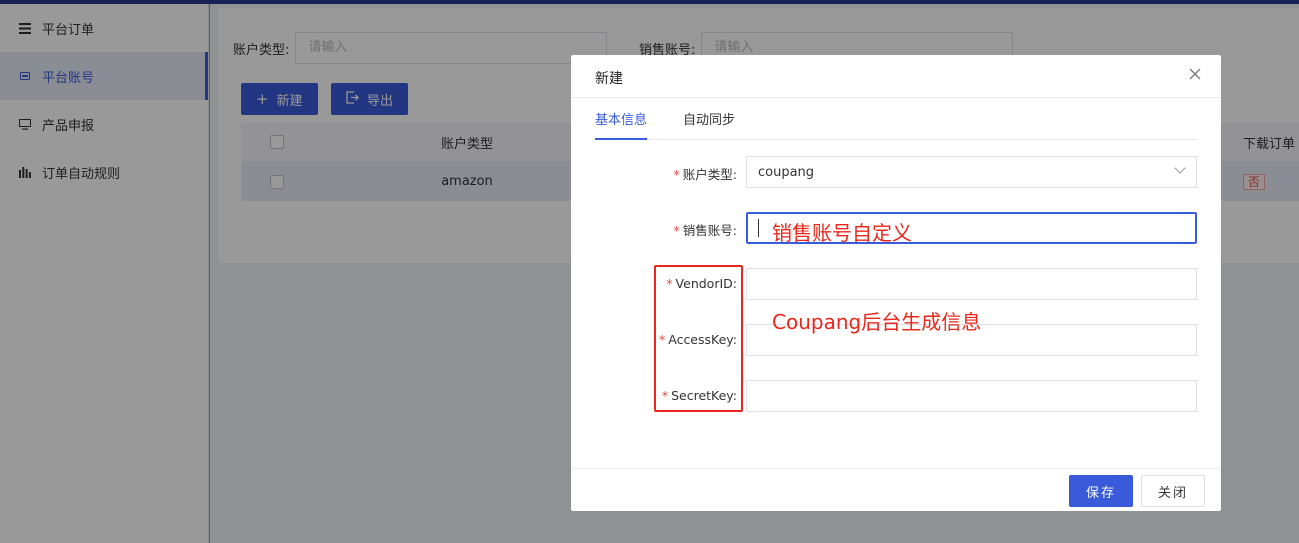  What do you see at coordinates (758, 228) in the screenshot?
I see `text-cursor` at bounding box center [758, 228].